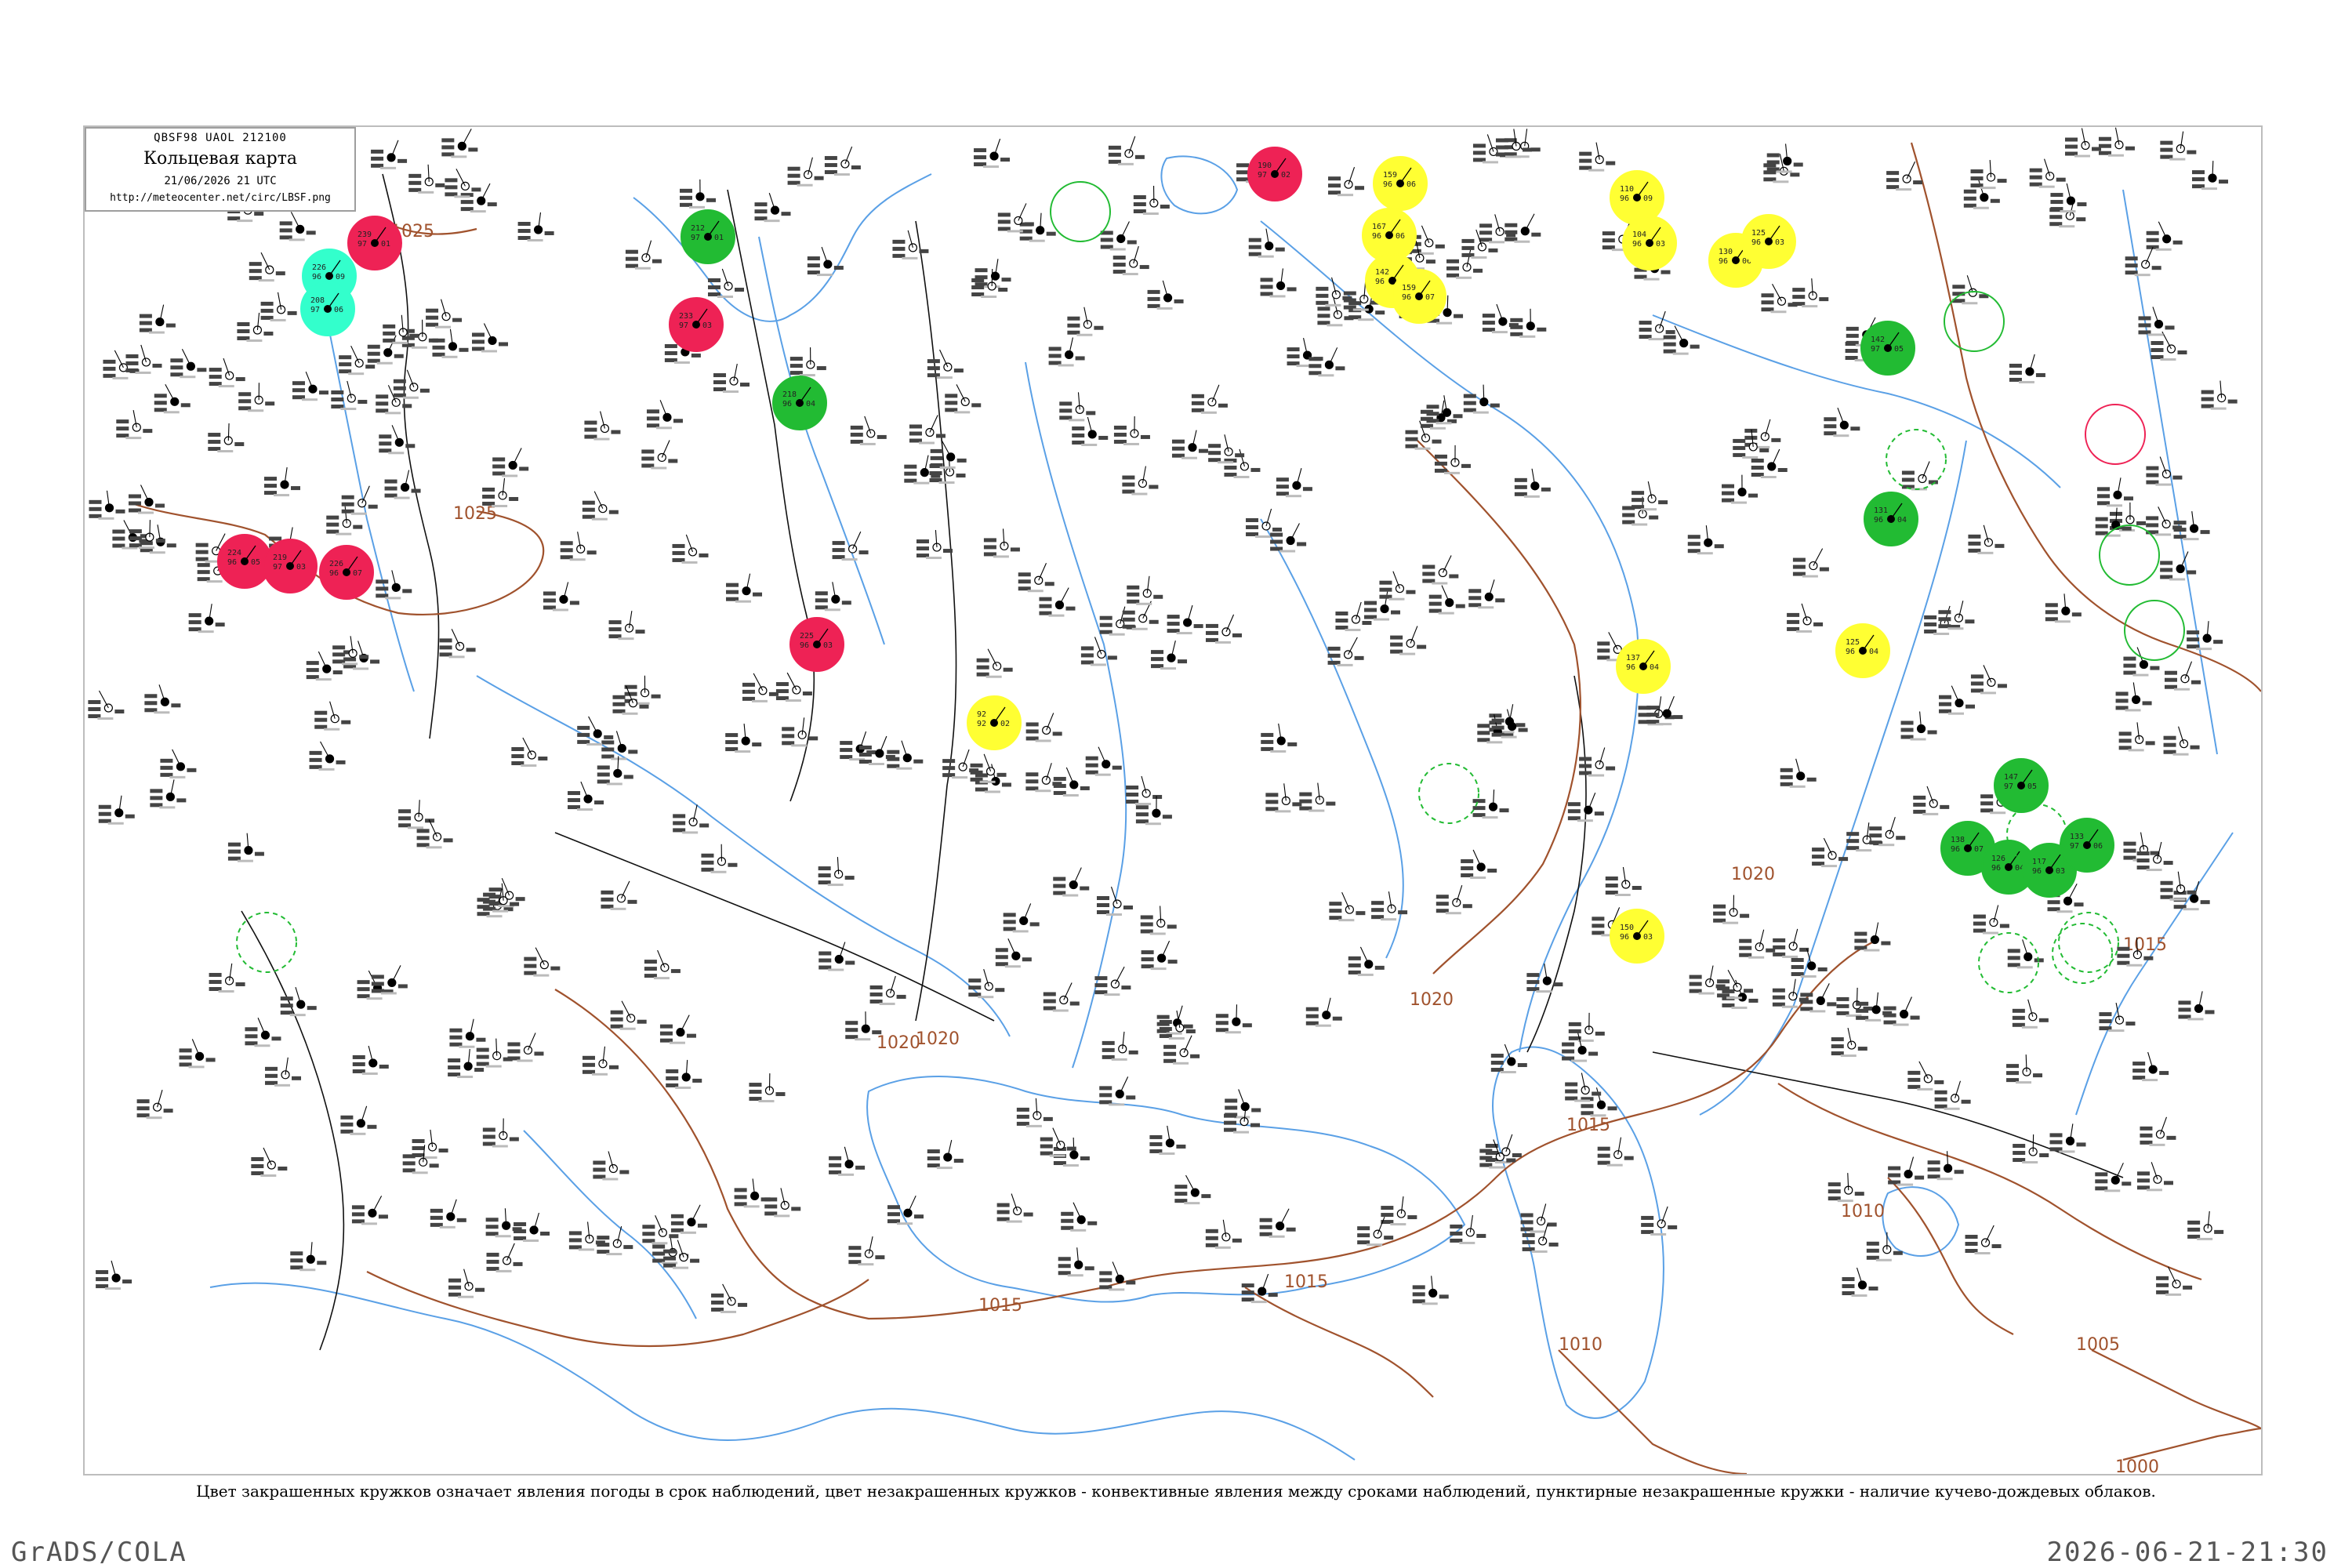  I want to click on station-weather-circle: 14797 05, so click(2021, 785).